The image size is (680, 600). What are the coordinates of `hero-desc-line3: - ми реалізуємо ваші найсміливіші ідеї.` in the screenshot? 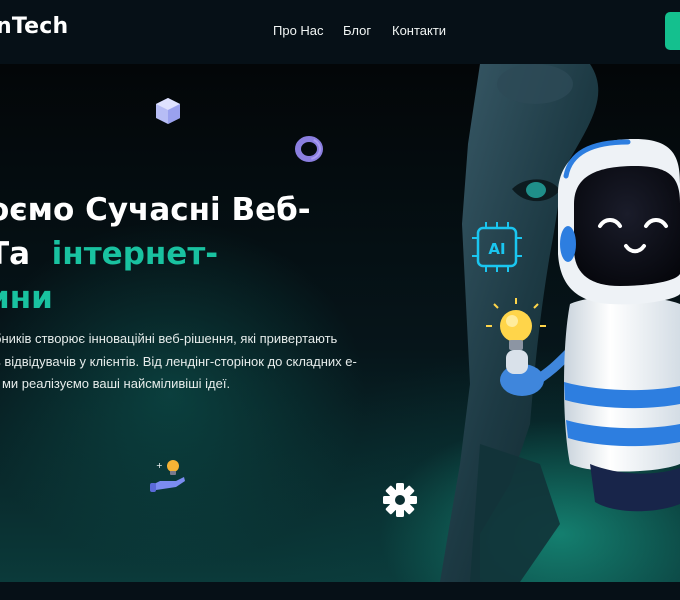 It's located at (115, 383).